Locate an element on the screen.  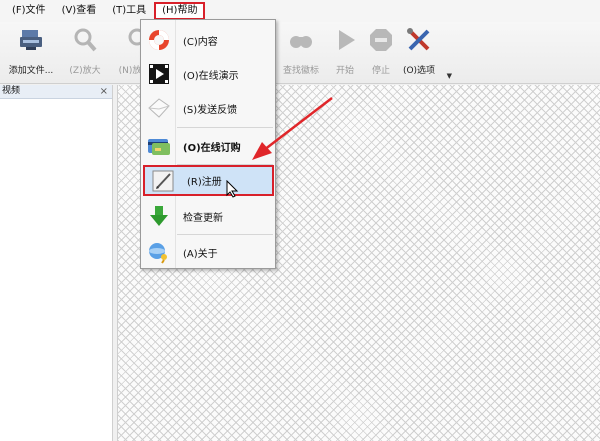
annotation-arrow is located at coordinates (292, 128).